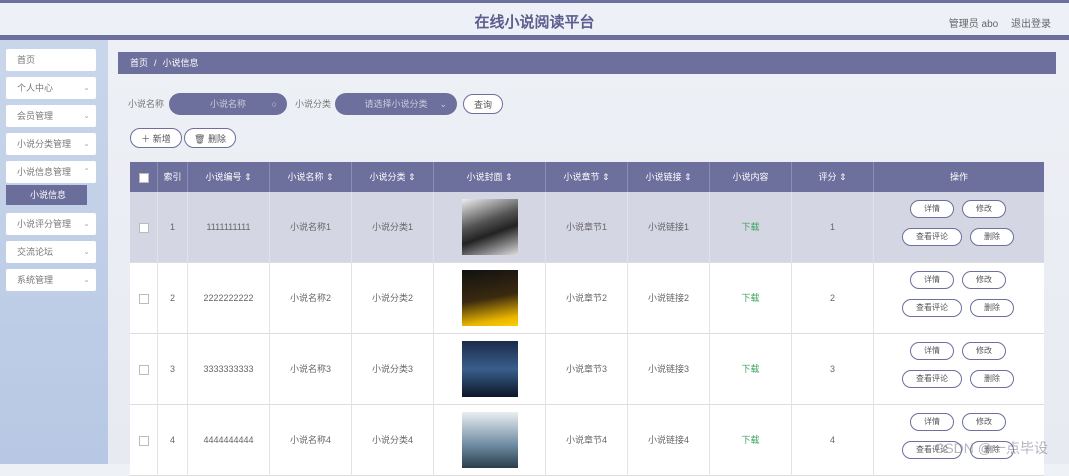 The image size is (1069, 476). Describe the element at coordinates (833, 298) in the screenshot. I see `cell-score: 2` at that location.